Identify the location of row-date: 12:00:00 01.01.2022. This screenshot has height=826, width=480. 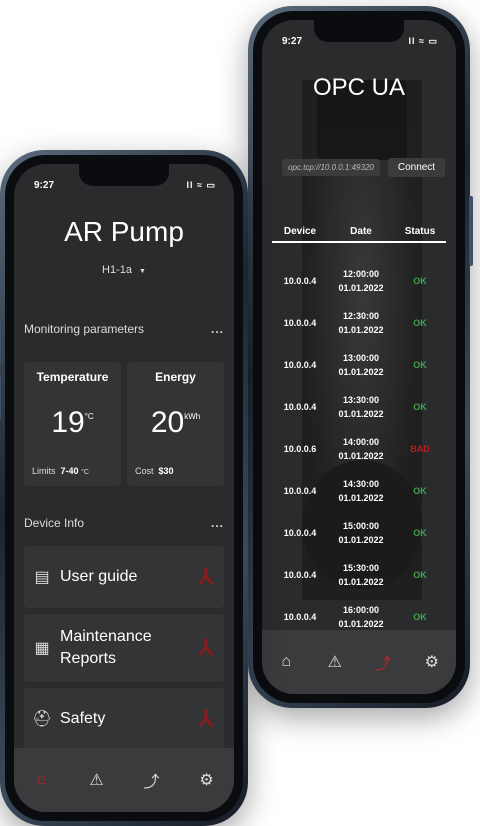
(361, 281).